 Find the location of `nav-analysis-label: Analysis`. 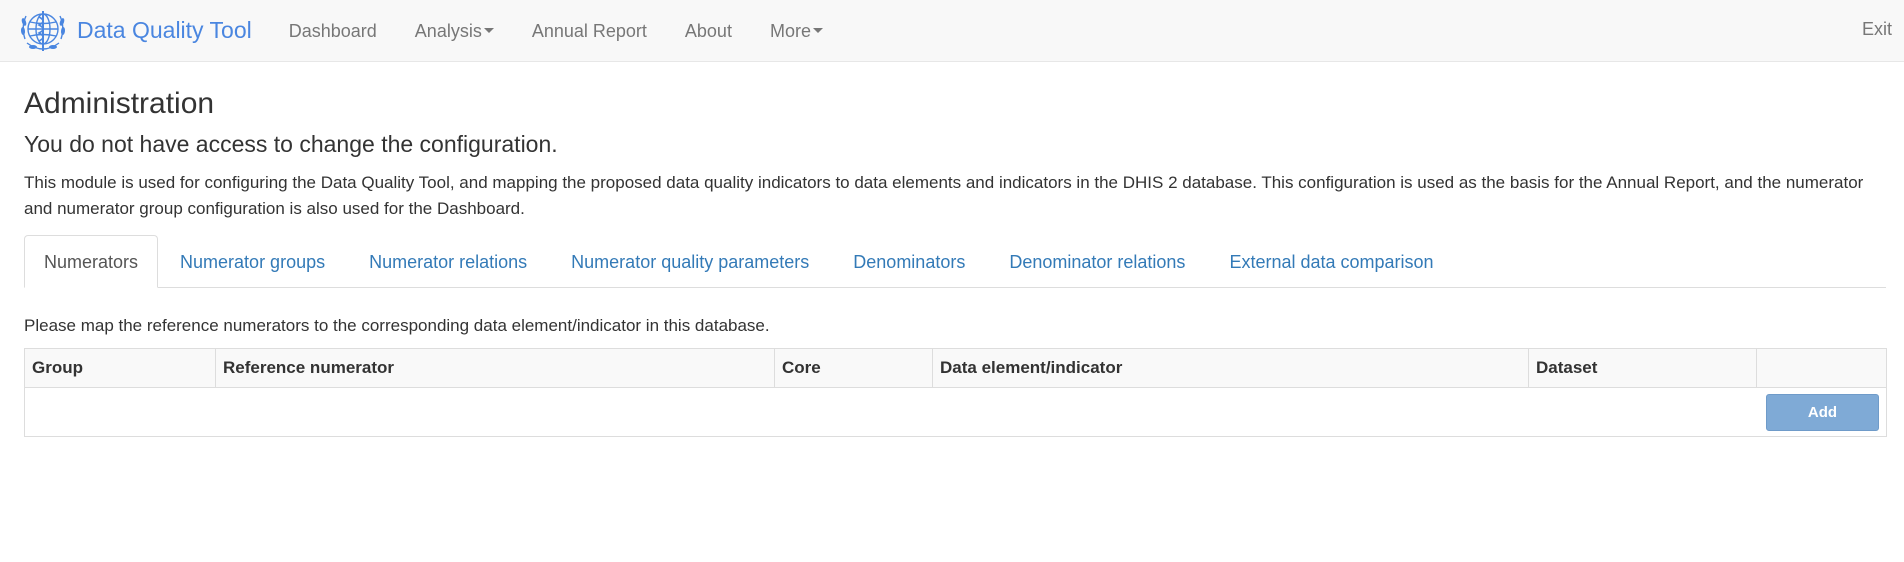

nav-analysis-label: Analysis is located at coordinates (448, 30).